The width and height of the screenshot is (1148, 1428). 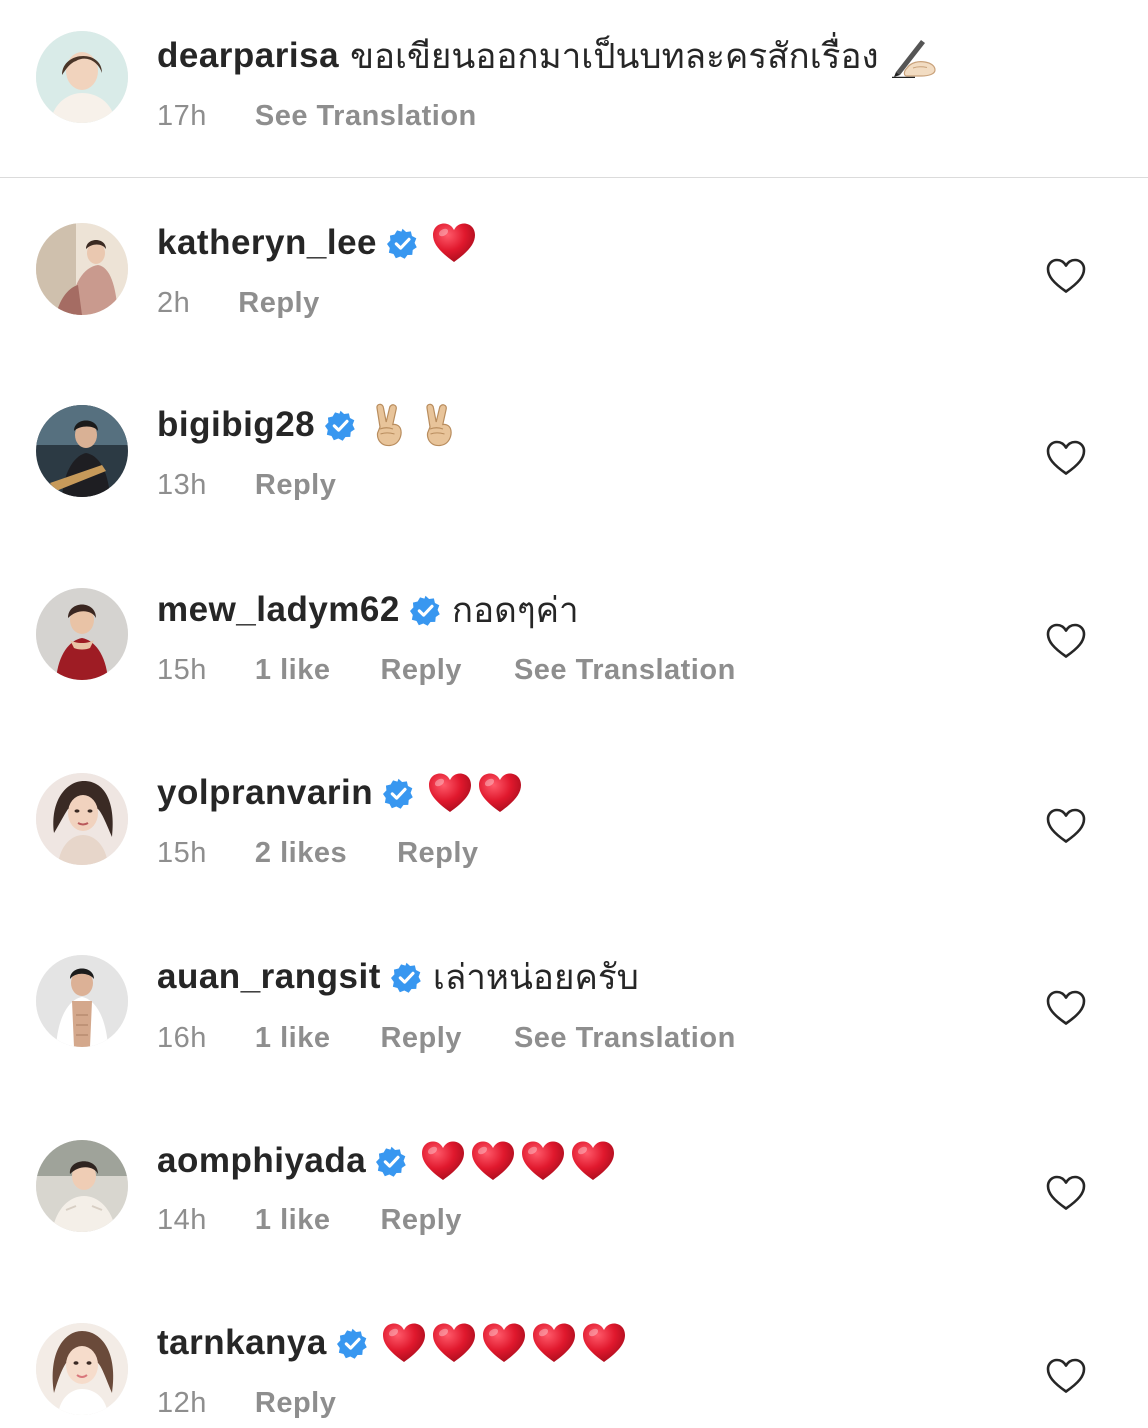 I want to click on comment-line: katheryn_lee, so click(x=319, y=243).